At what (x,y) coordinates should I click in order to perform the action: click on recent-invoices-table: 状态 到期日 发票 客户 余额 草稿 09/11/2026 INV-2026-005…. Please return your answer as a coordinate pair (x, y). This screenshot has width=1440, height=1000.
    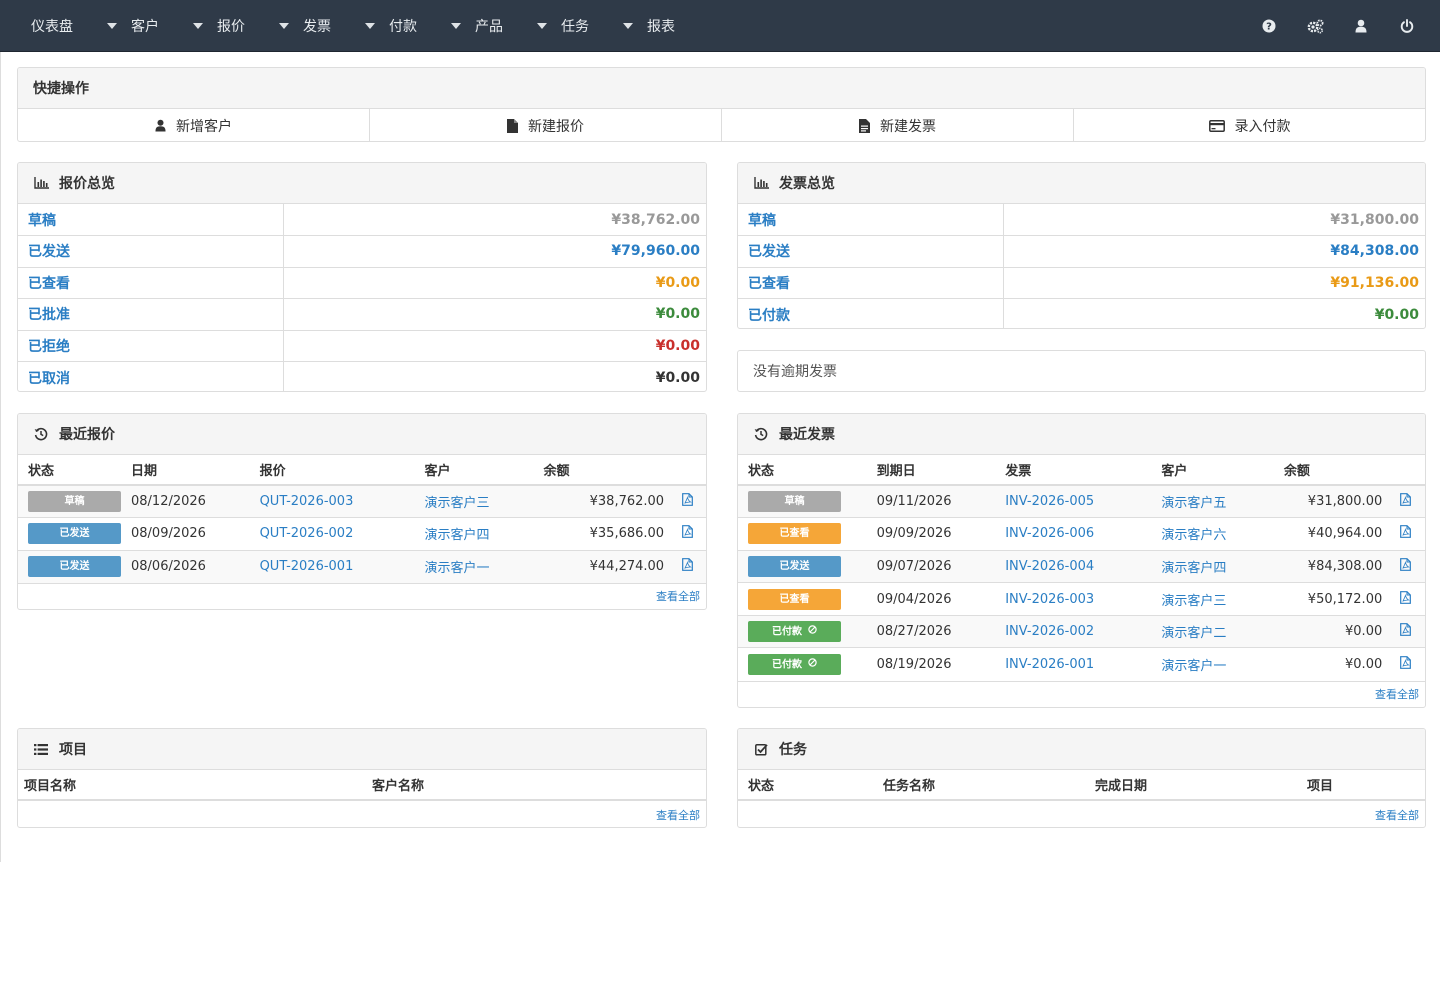
    Looking at the image, I should click on (1081, 568).